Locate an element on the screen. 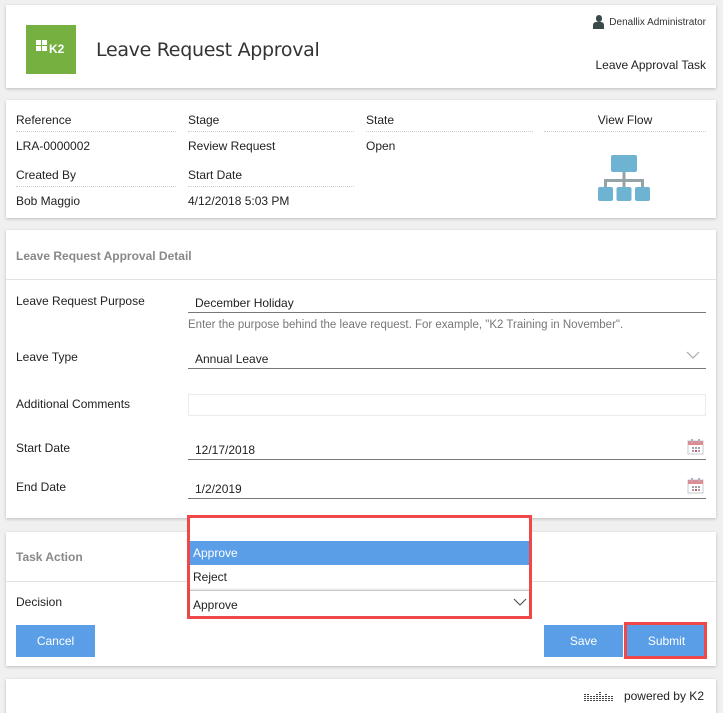  leave-type-label: Leave Type is located at coordinates (47, 357).